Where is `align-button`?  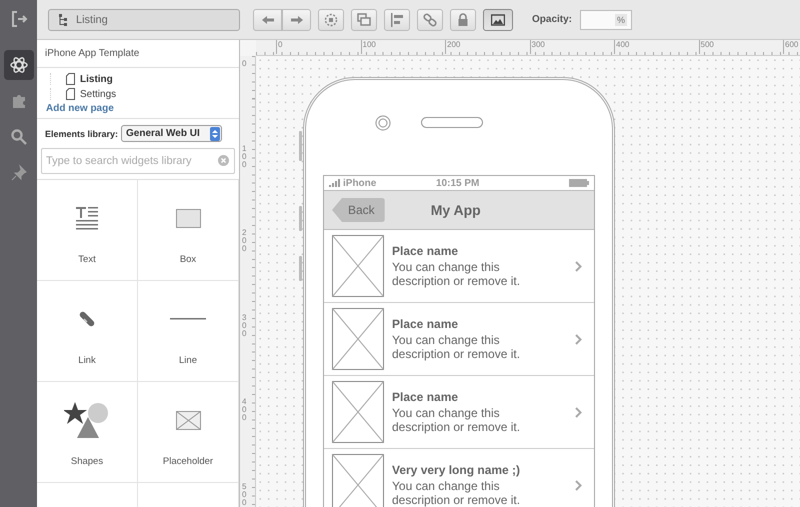 align-button is located at coordinates (397, 19).